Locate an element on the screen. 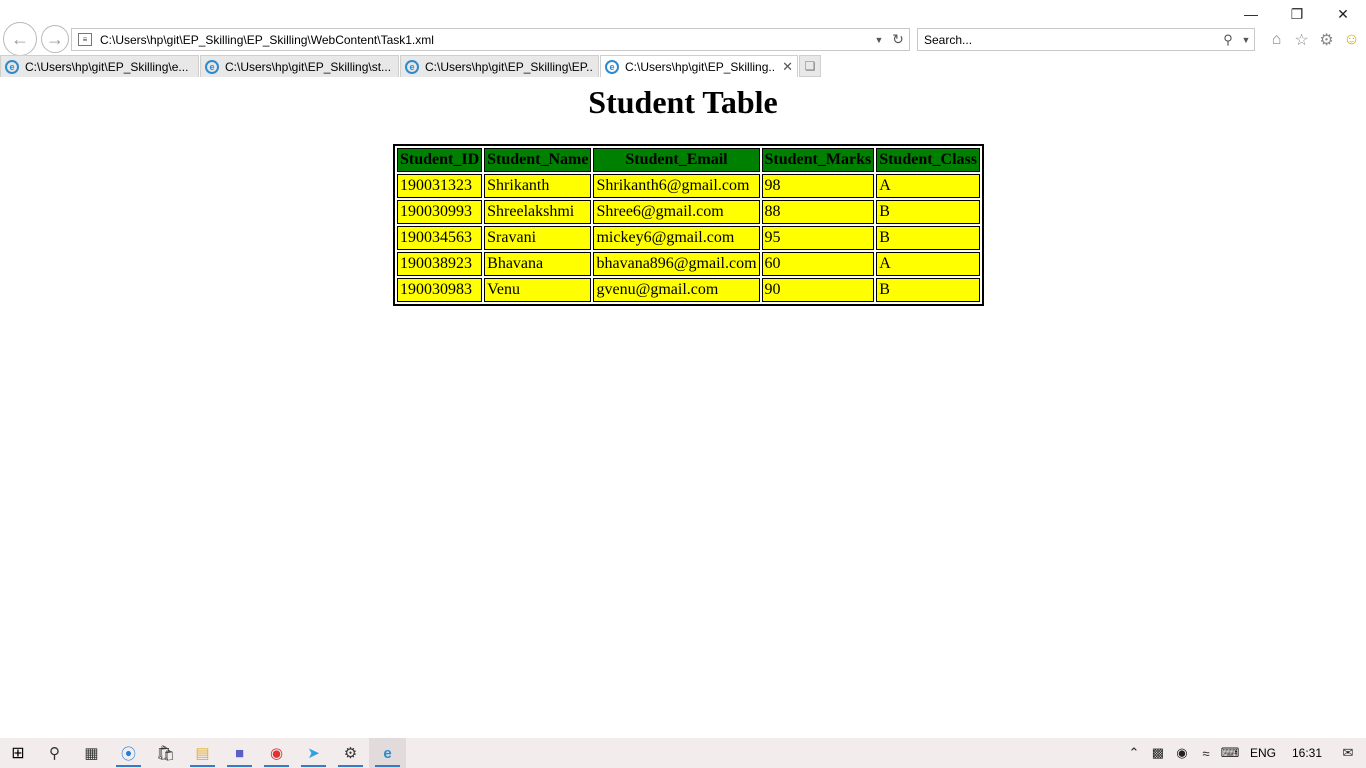  cell-email: Shree6@gmail.com is located at coordinates (676, 212).